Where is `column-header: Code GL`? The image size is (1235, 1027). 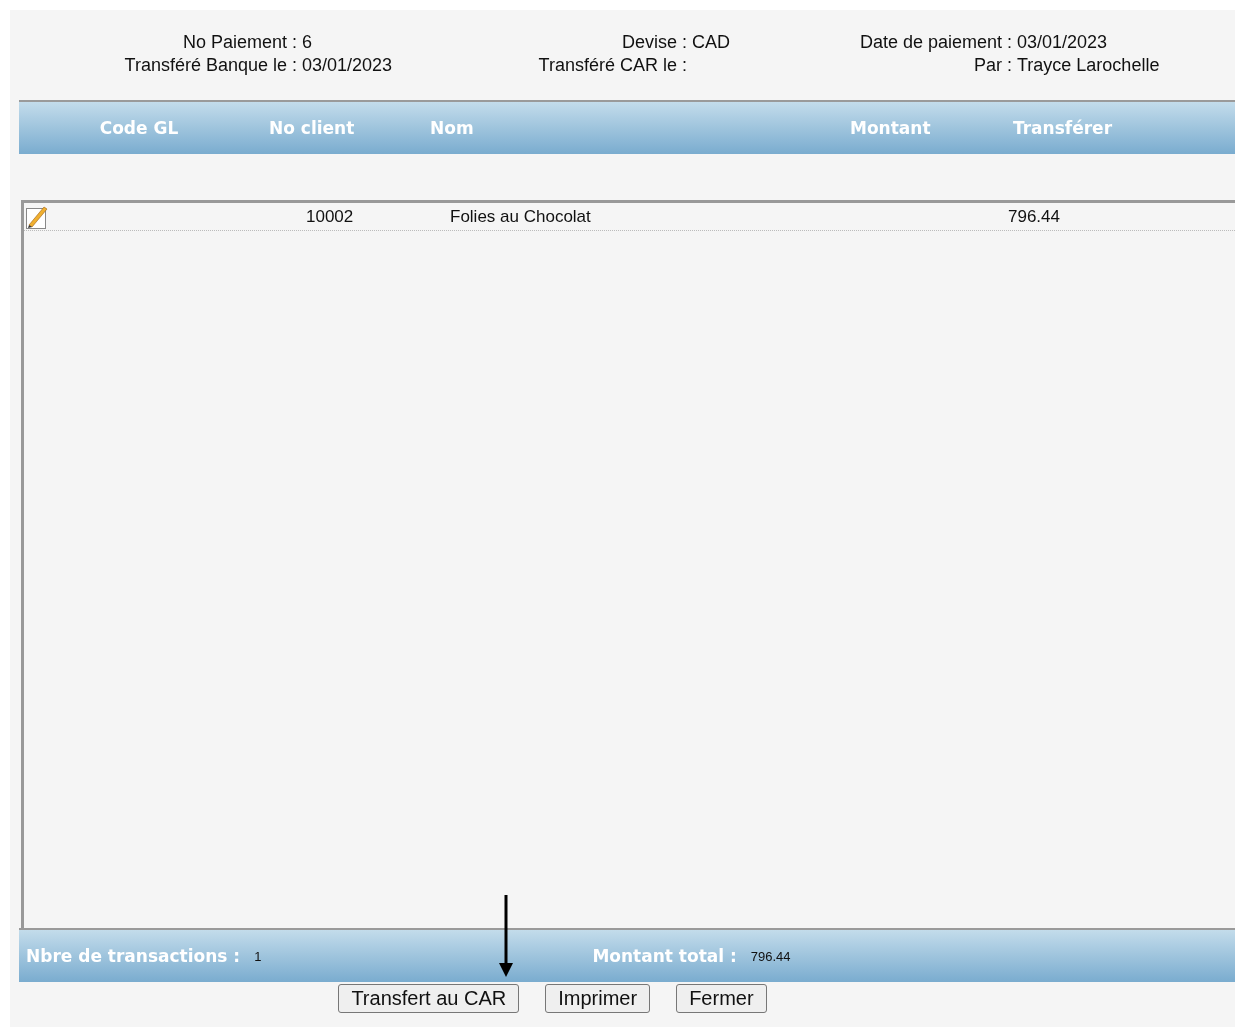
column-header: Code GL is located at coordinates (139, 128).